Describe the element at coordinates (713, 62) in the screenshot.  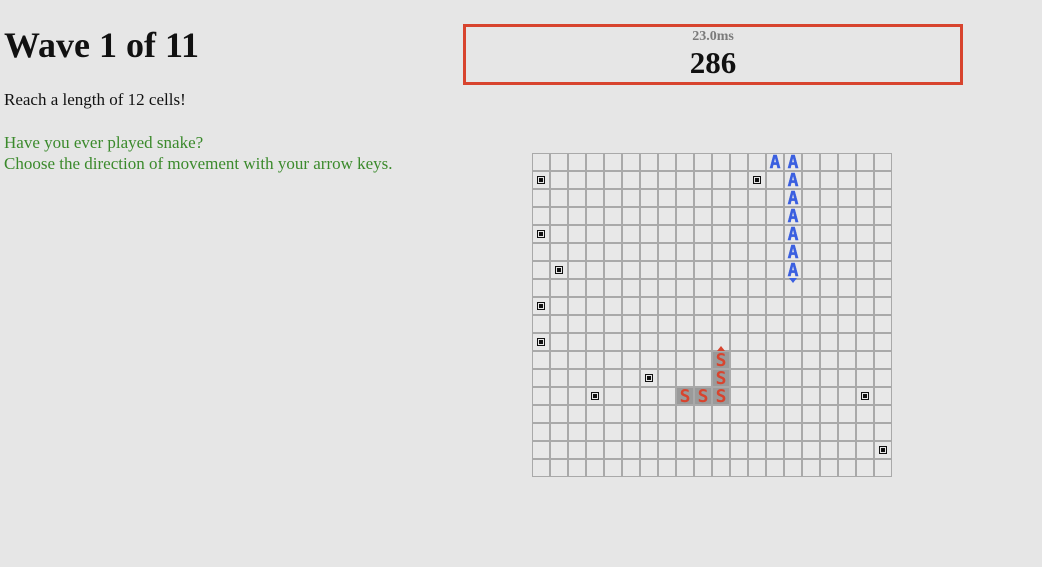
I see `score-value: 286` at that location.